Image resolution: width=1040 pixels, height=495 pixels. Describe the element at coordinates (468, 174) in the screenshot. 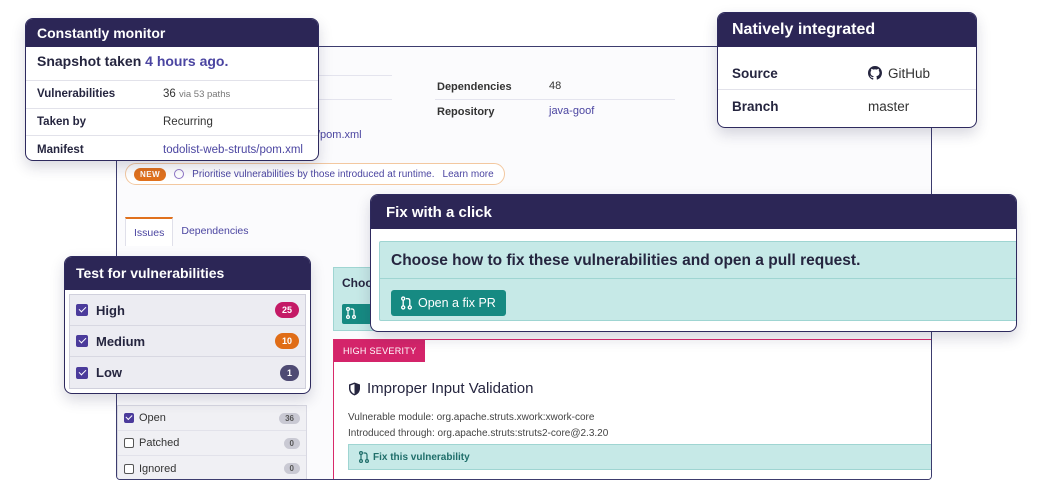

I see `learn-more-link: Learn more` at that location.